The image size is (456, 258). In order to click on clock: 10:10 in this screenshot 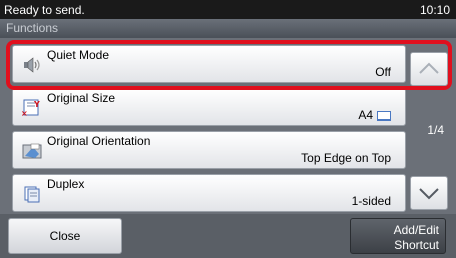, I will do `click(434, 10)`.